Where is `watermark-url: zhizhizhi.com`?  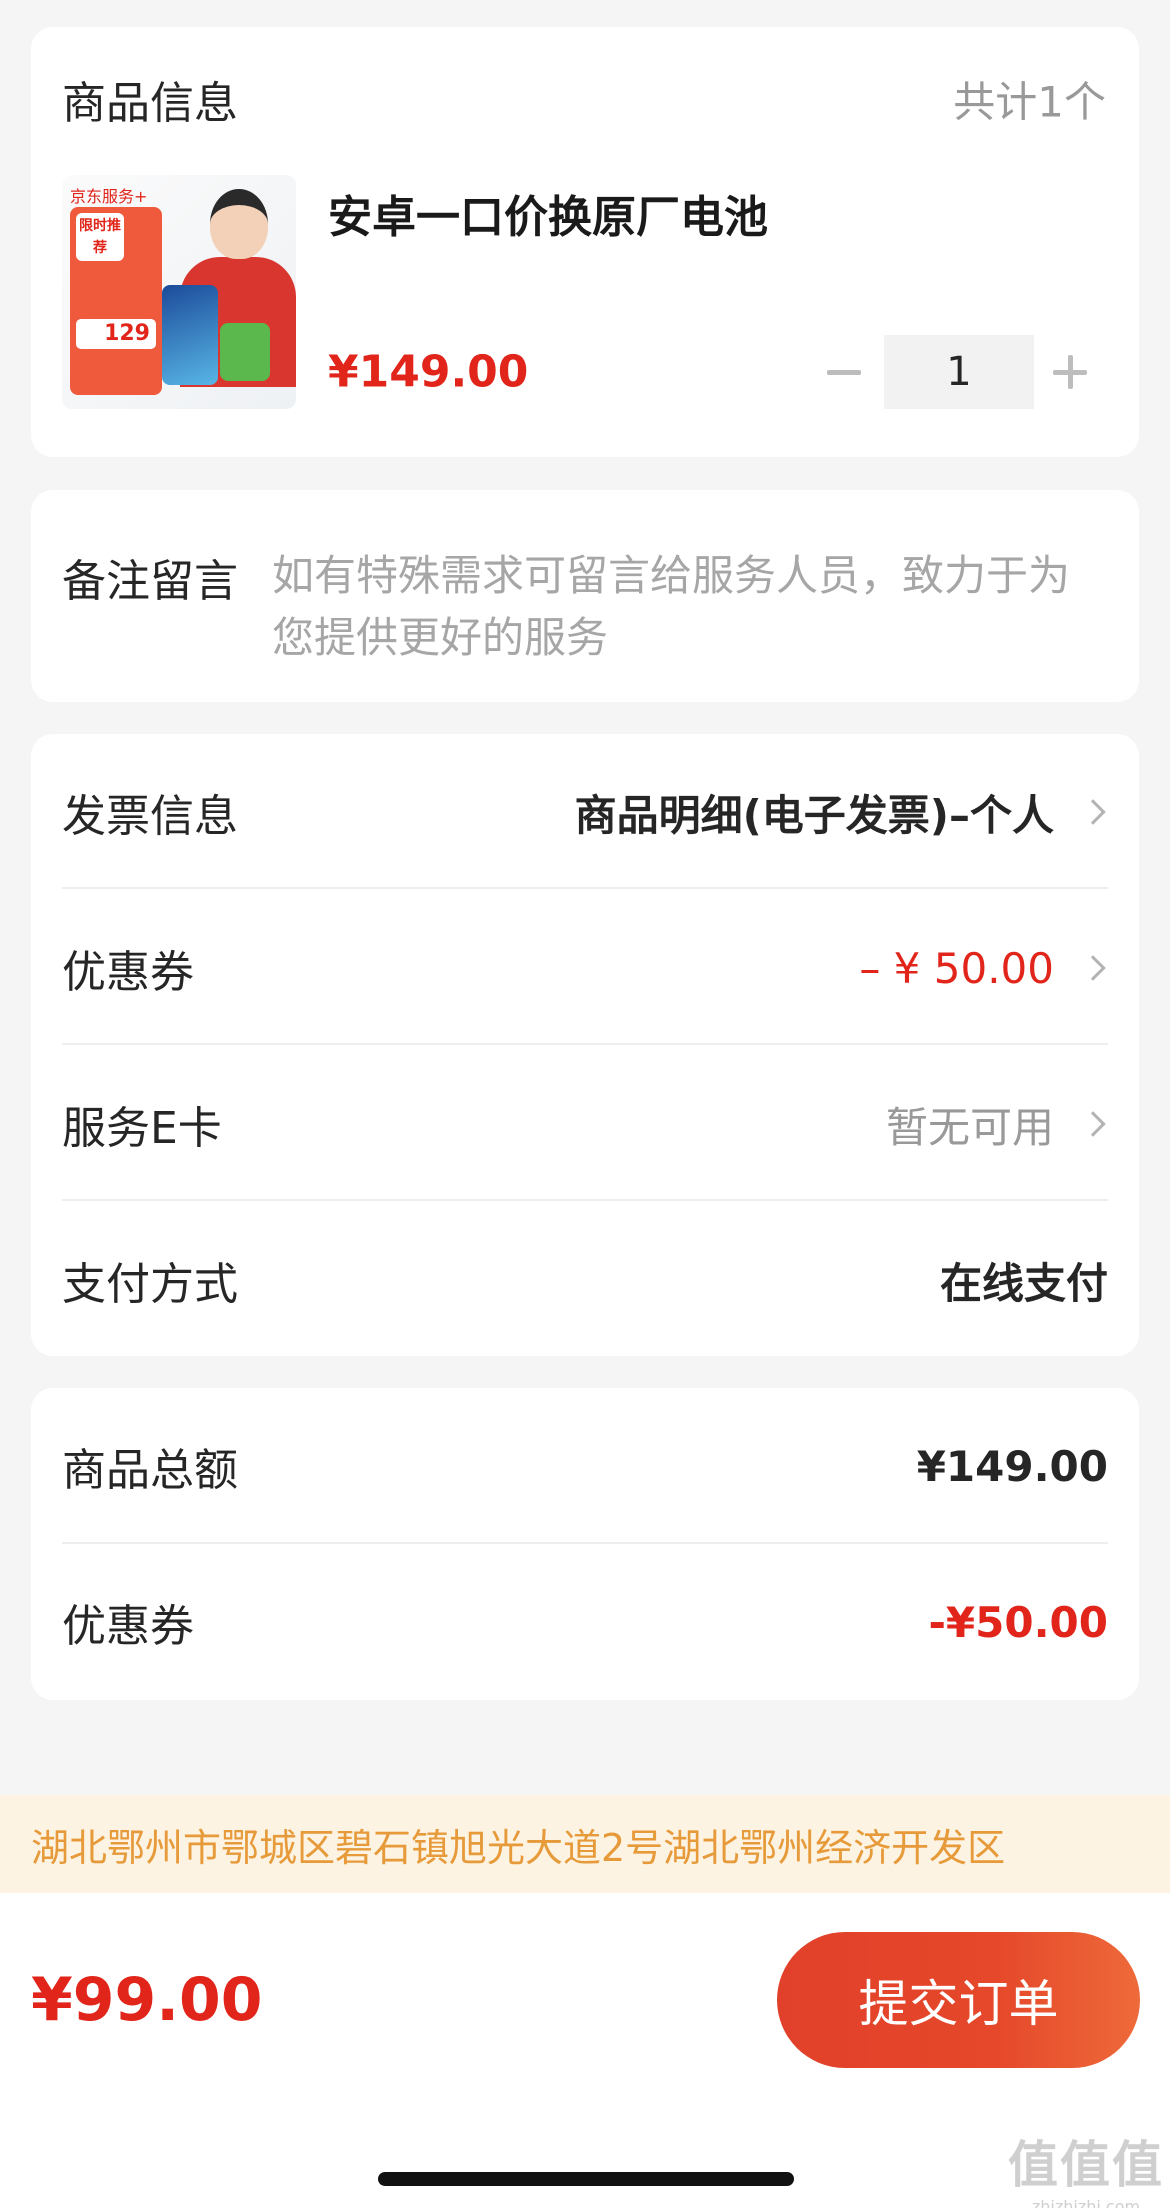
watermark-url: zhizhizhi.com is located at coordinates (1086, 2202).